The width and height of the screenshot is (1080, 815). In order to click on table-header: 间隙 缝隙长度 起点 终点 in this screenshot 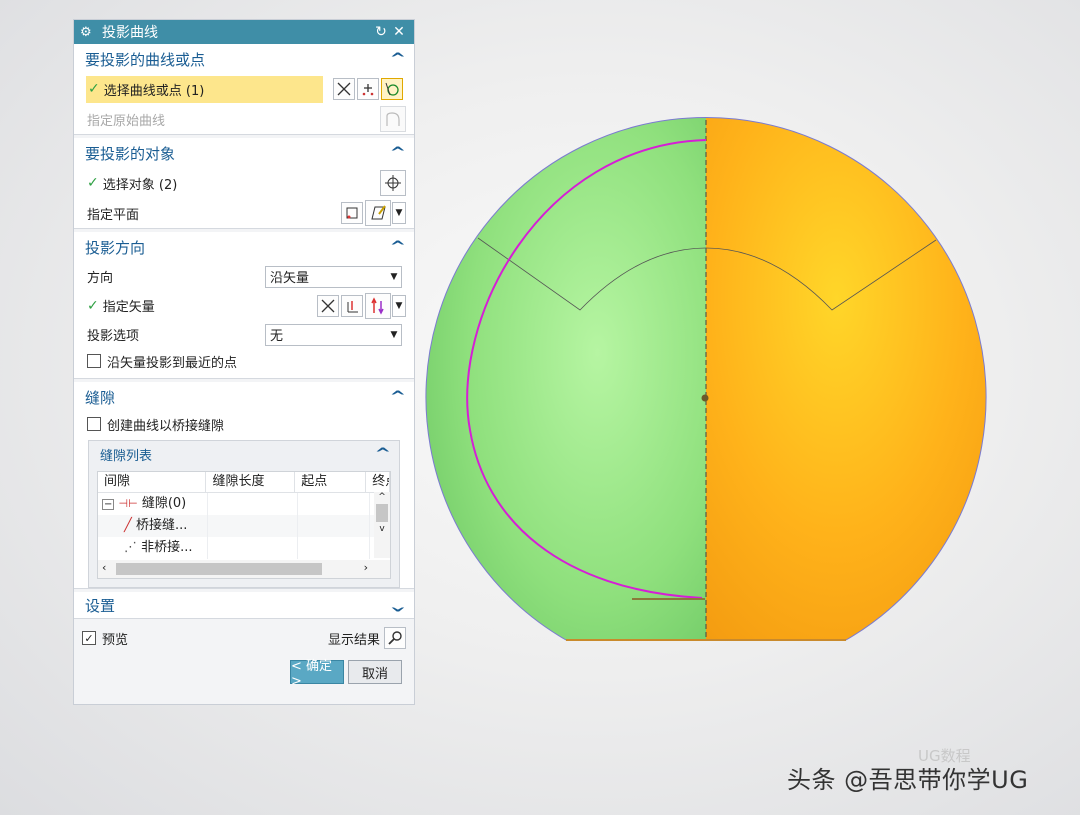, I will do `click(244, 482)`.